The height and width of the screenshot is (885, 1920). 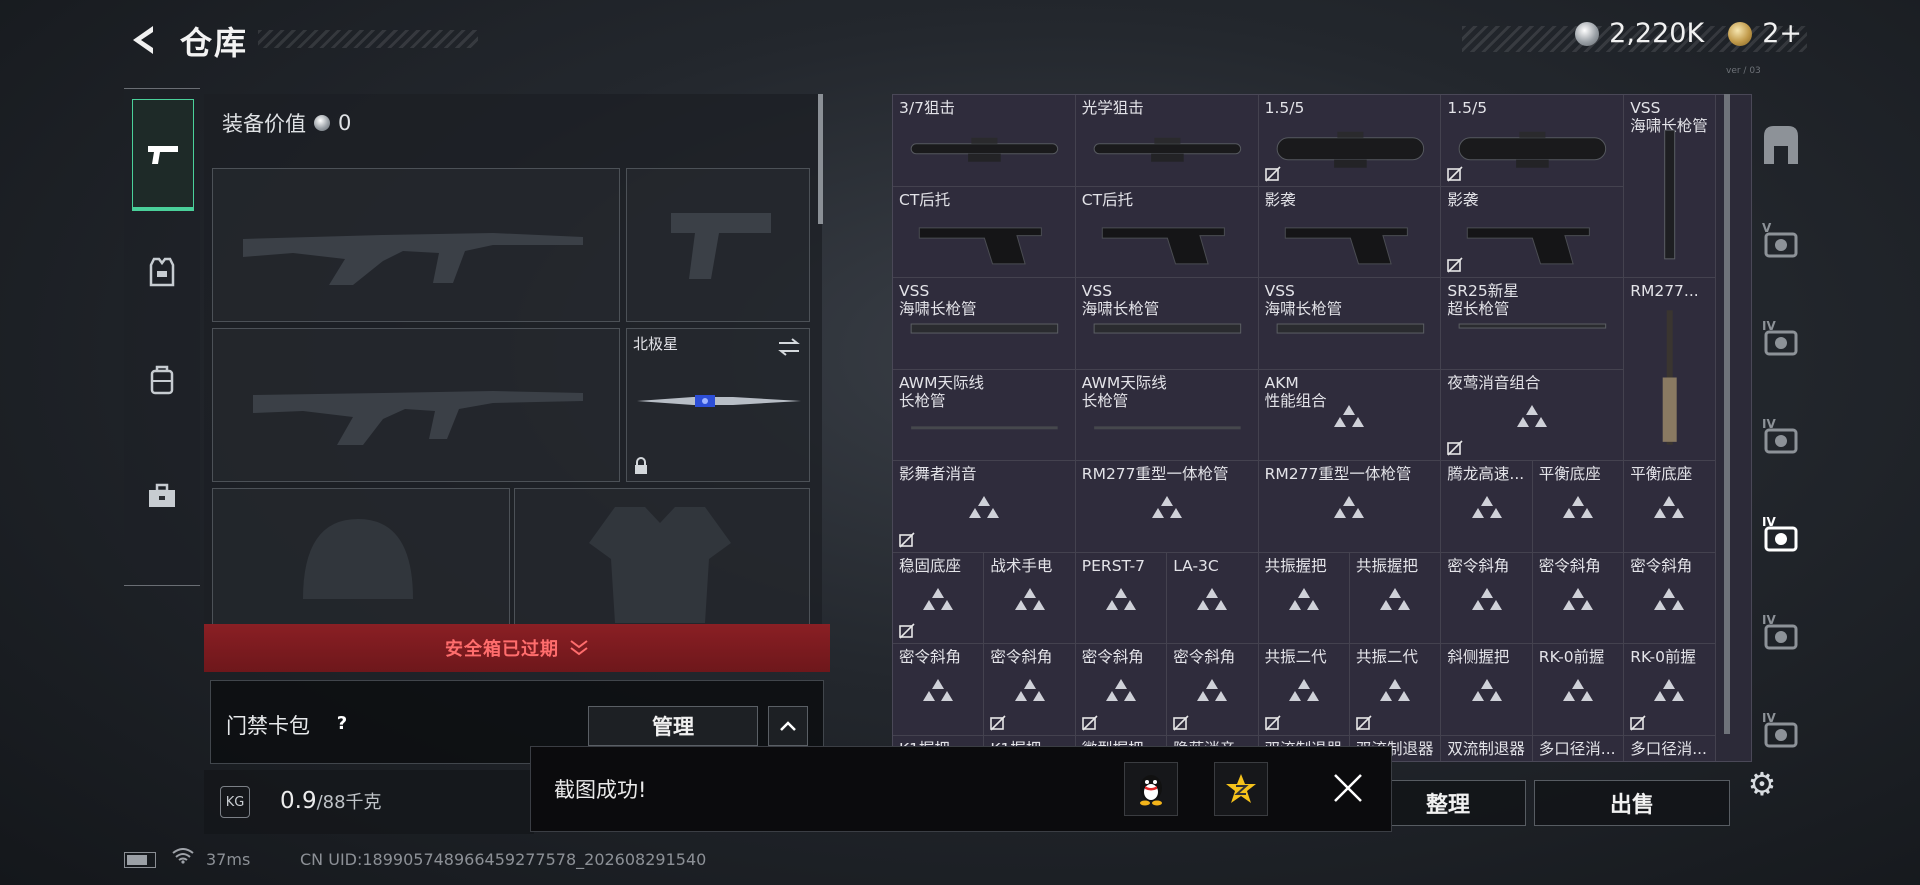 I want to click on tab-backpack, so click(x=162, y=380).